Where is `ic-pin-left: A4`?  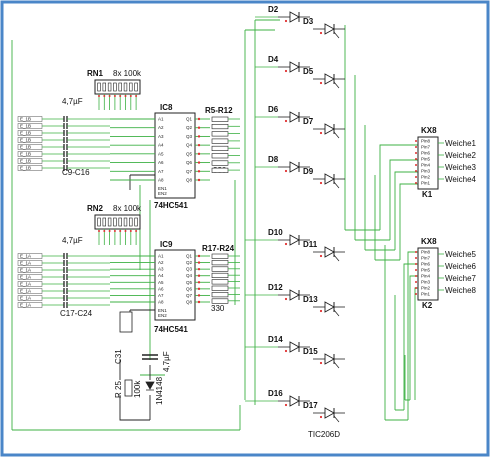
ic-pin-left: A4 is located at coordinates (161, 275).